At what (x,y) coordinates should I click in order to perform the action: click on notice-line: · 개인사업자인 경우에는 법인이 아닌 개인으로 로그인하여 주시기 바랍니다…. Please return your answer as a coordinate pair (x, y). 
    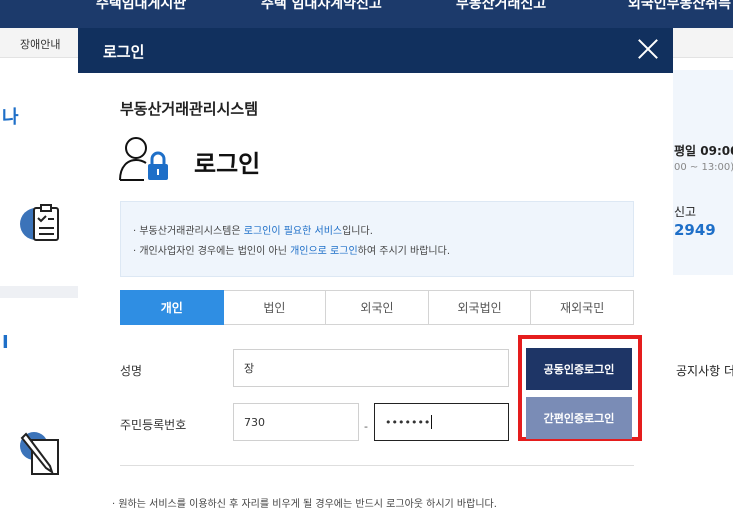
    Looking at the image, I should click on (291, 249).